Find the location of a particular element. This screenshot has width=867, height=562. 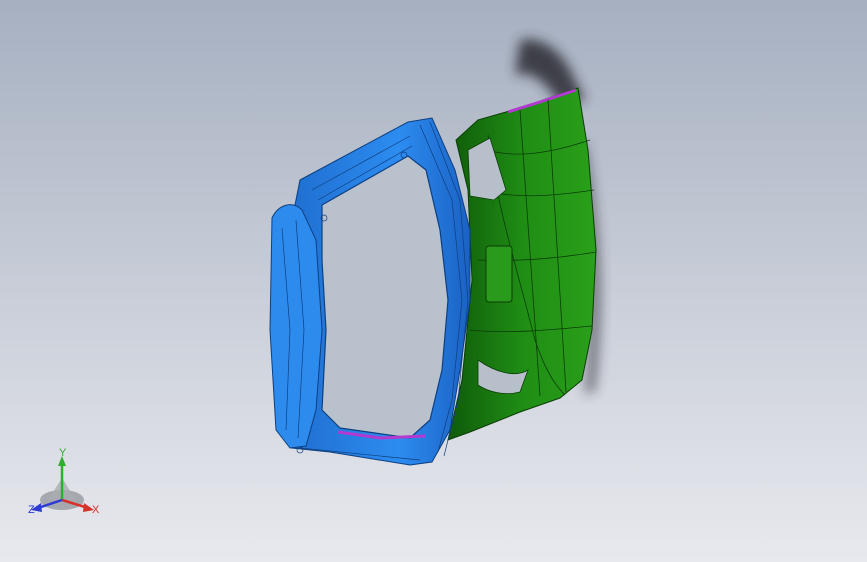

window-opening is located at coordinates (385, 297).